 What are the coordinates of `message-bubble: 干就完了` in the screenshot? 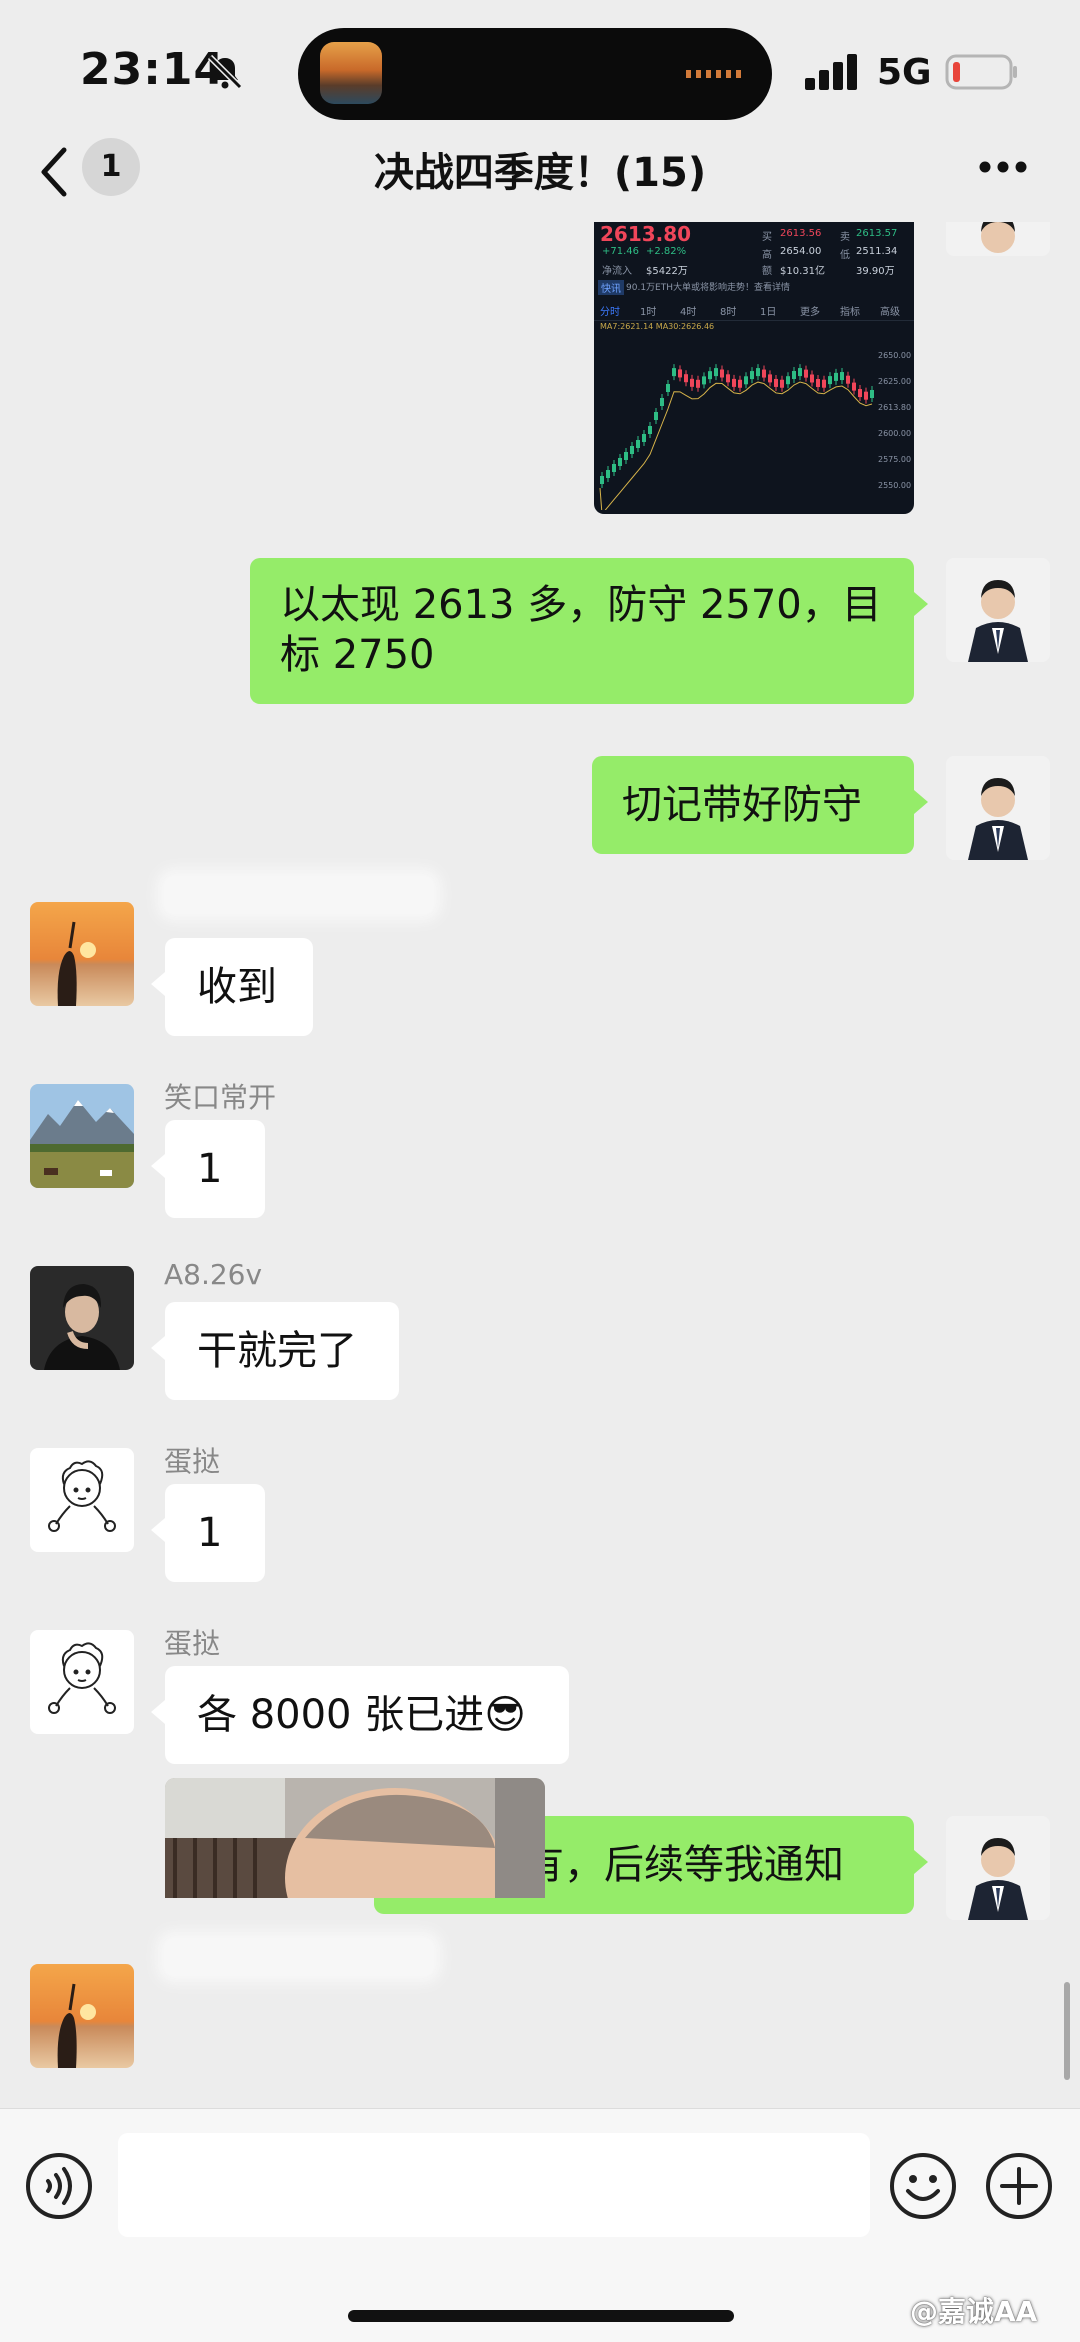 It's located at (275, 1351).